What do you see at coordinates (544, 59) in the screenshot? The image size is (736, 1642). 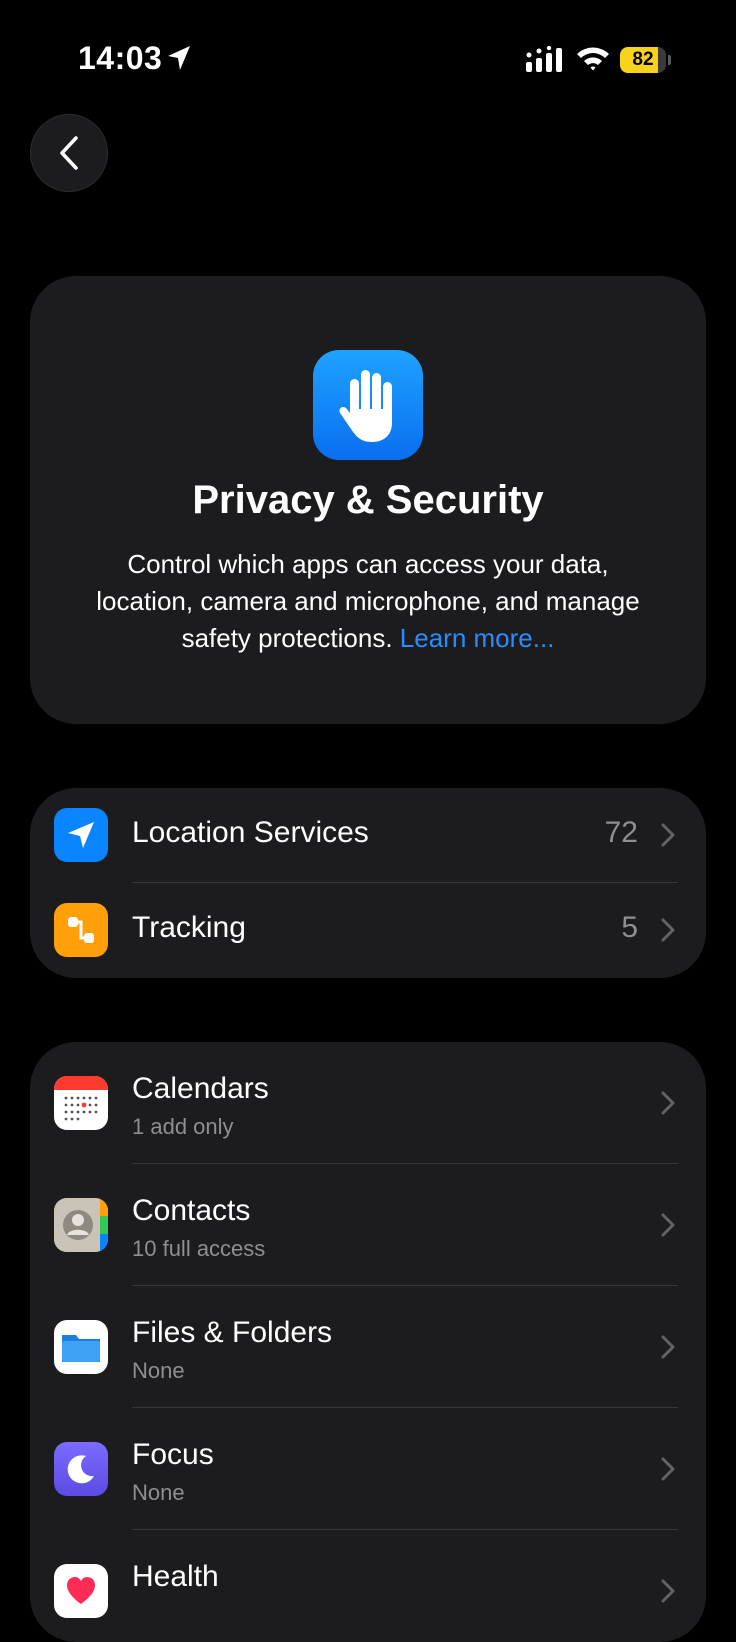 I see `cellular-signal-icon` at bounding box center [544, 59].